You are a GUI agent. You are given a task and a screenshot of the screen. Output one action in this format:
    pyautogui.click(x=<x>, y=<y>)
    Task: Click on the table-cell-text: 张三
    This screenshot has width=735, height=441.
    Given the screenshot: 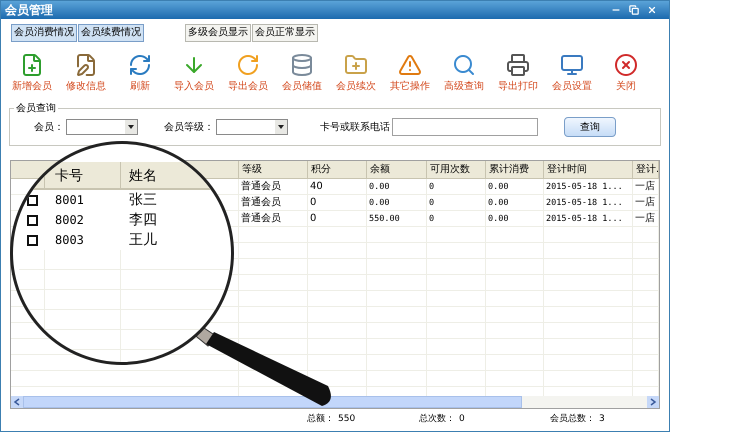 What is the action you would take?
    pyautogui.click(x=143, y=200)
    